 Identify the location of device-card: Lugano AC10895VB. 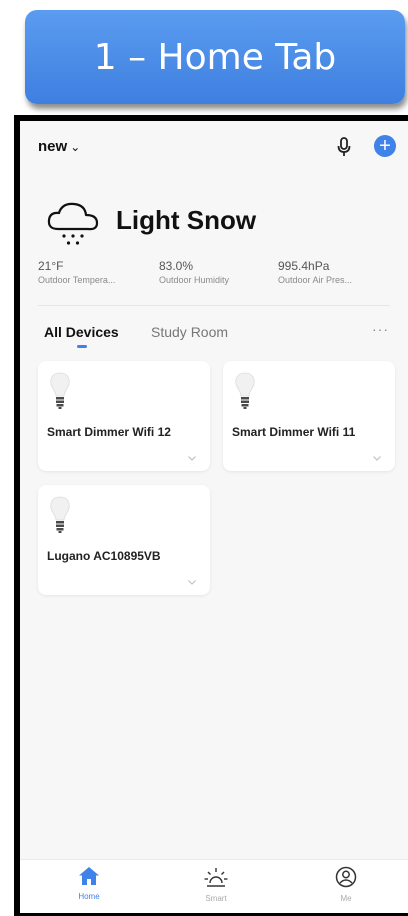
(124, 540).